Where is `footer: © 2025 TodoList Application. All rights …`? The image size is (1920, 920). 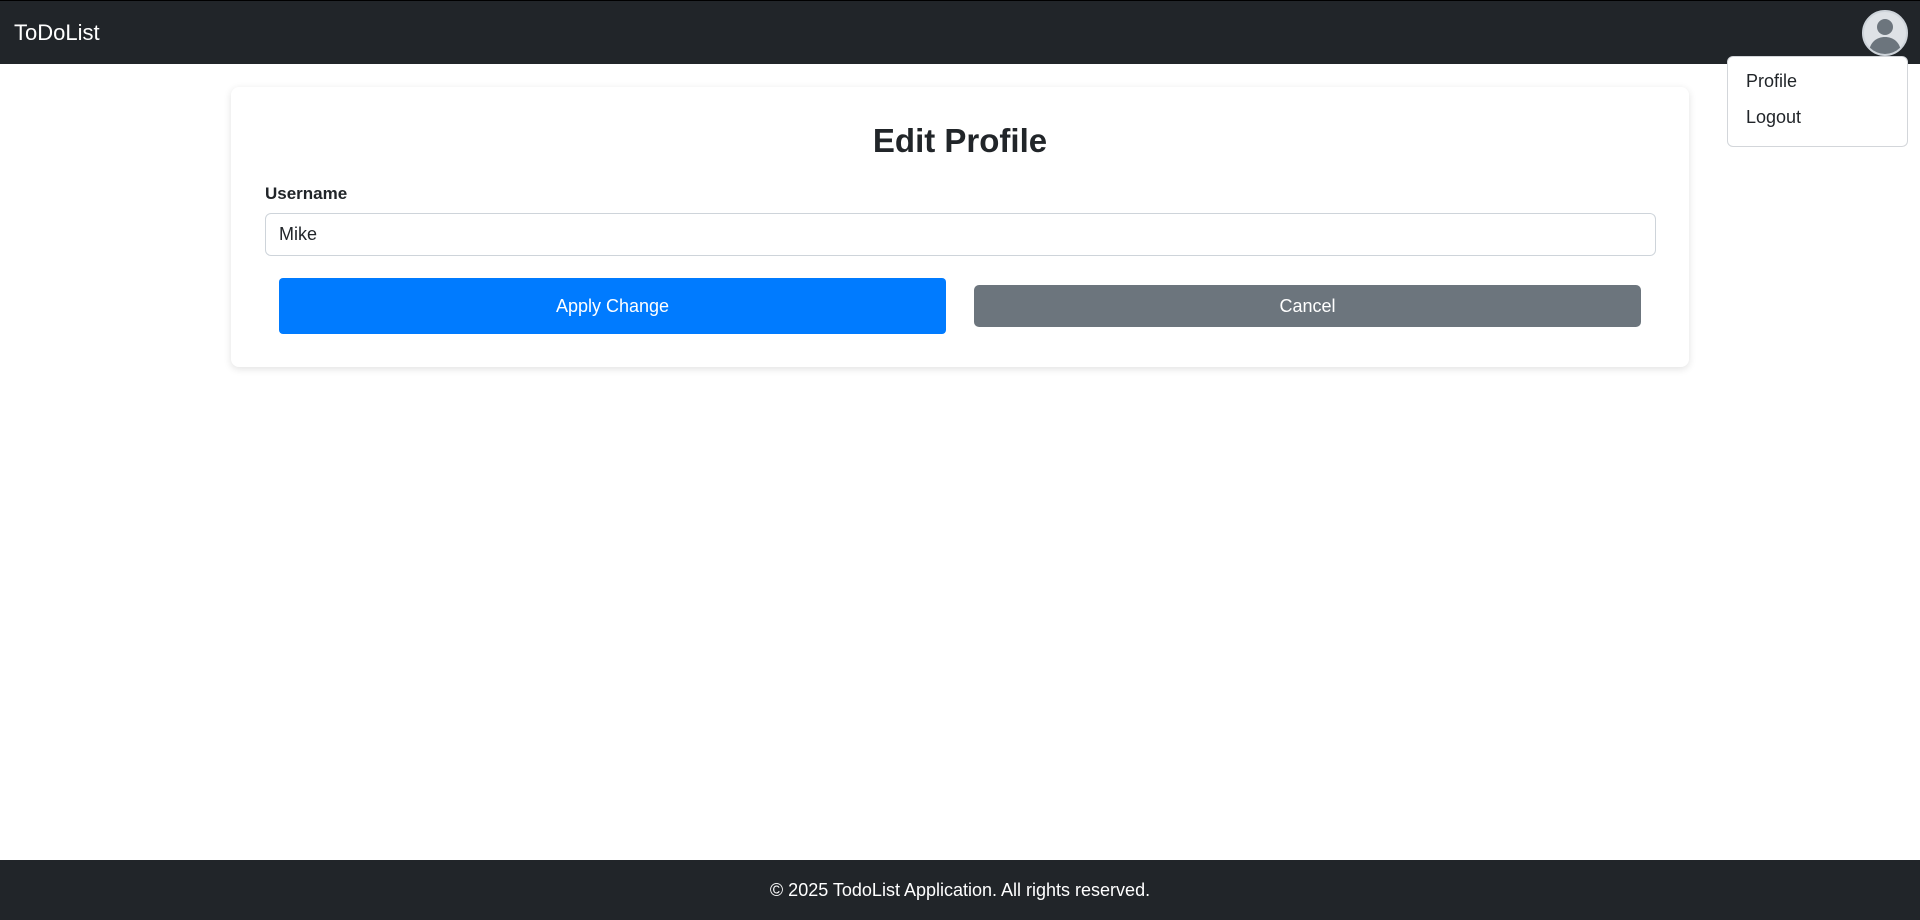 footer: © 2025 TodoList Application. All rights … is located at coordinates (960, 890).